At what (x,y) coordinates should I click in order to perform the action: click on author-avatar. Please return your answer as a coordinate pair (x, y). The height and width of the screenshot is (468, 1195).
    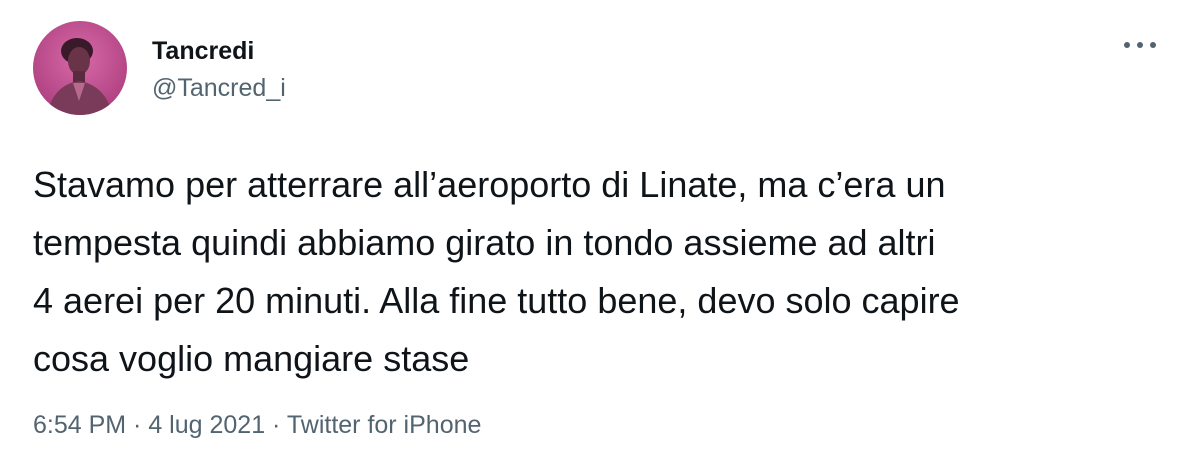
    Looking at the image, I should click on (80, 68).